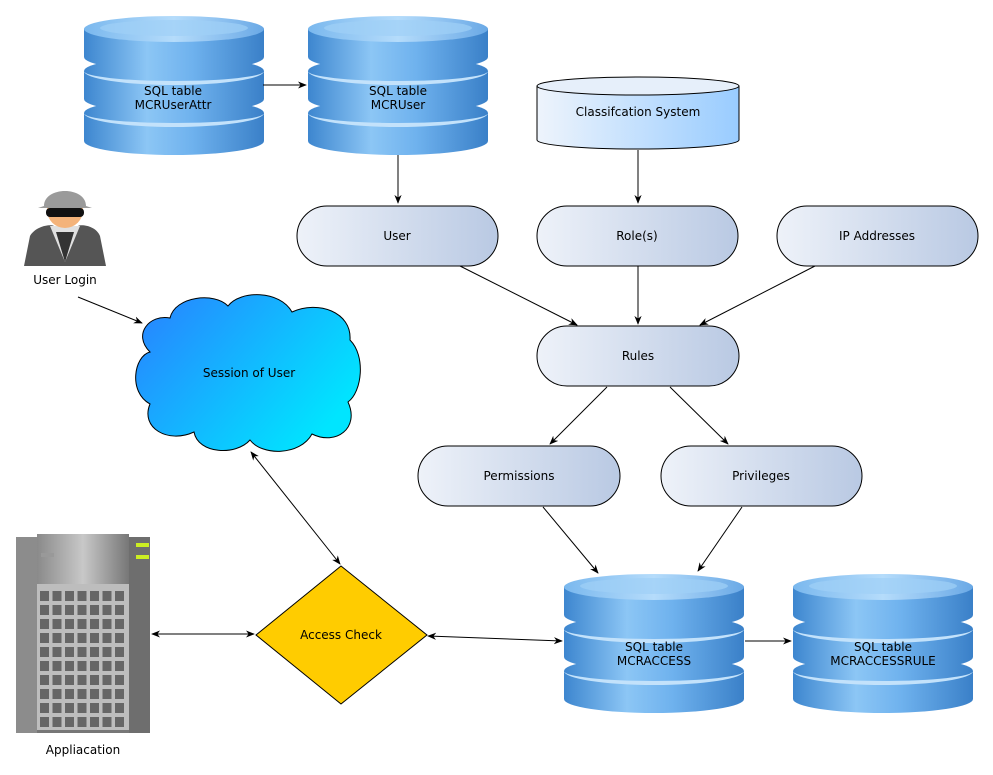  I want to click on arrow-permissions-to-access, so click(570, 540).